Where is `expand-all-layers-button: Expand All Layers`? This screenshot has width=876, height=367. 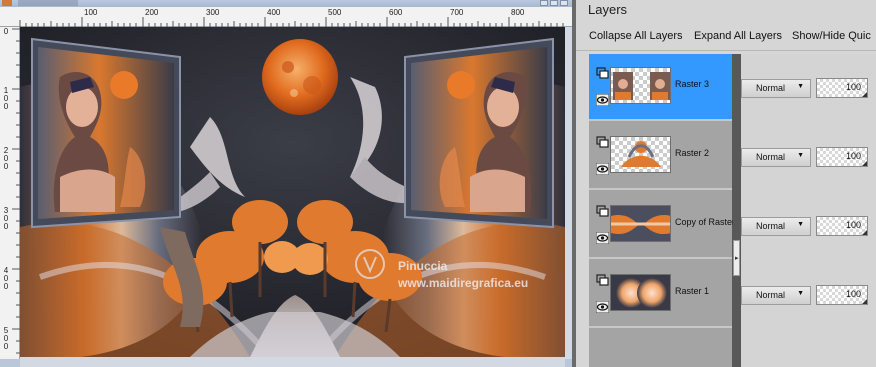 expand-all-layers-button: Expand All Layers is located at coordinates (738, 36).